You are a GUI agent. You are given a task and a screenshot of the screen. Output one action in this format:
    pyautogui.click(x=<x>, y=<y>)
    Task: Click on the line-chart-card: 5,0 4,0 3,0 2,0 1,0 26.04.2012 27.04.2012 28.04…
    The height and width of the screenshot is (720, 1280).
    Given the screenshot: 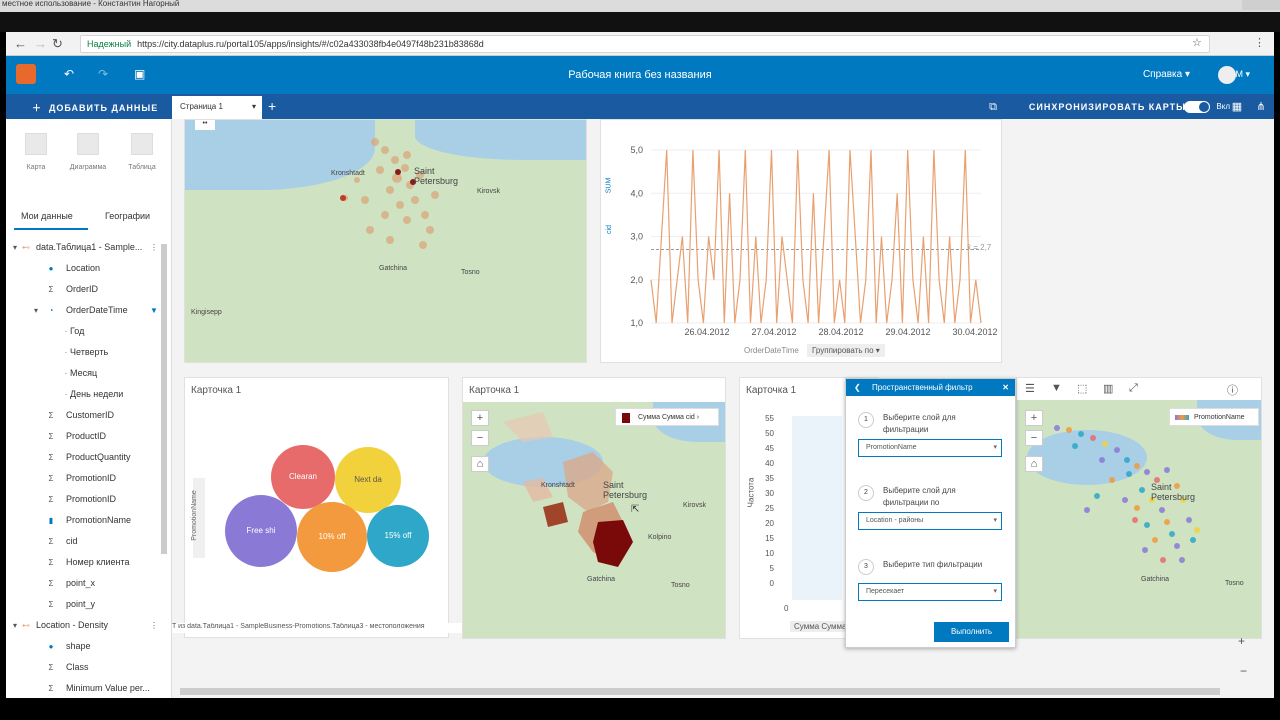 What is the action you would take?
    pyautogui.click(x=801, y=241)
    